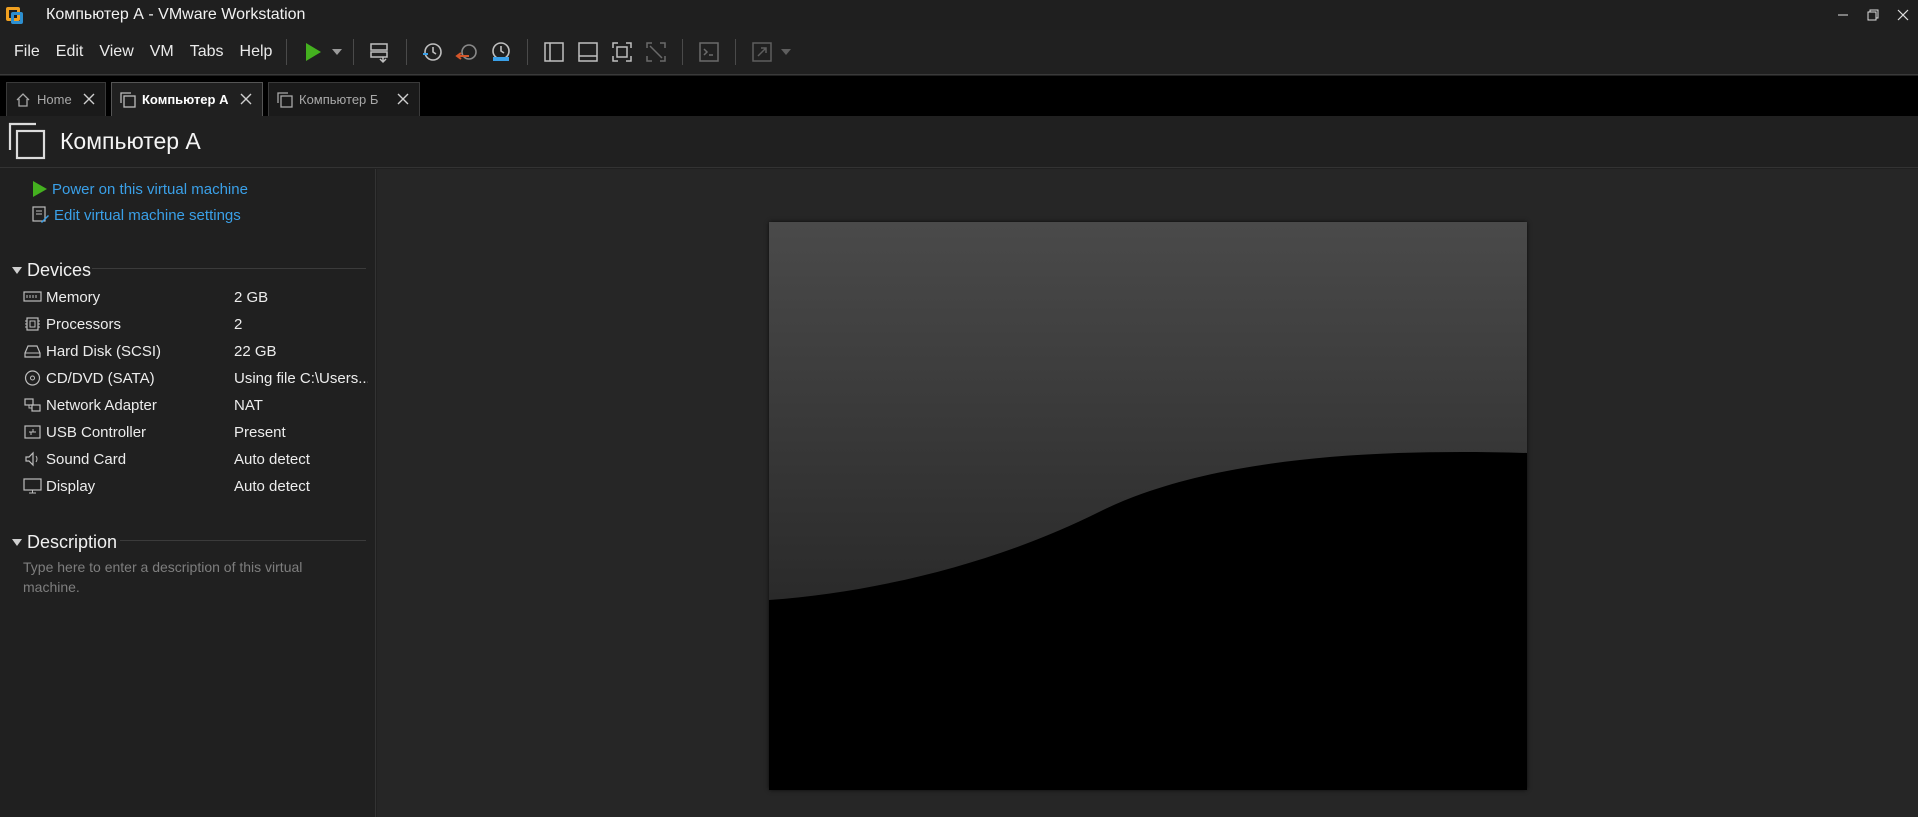 The width and height of the screenshot is (1918, 817). I want to click on memory-icon, so click(32, 297).